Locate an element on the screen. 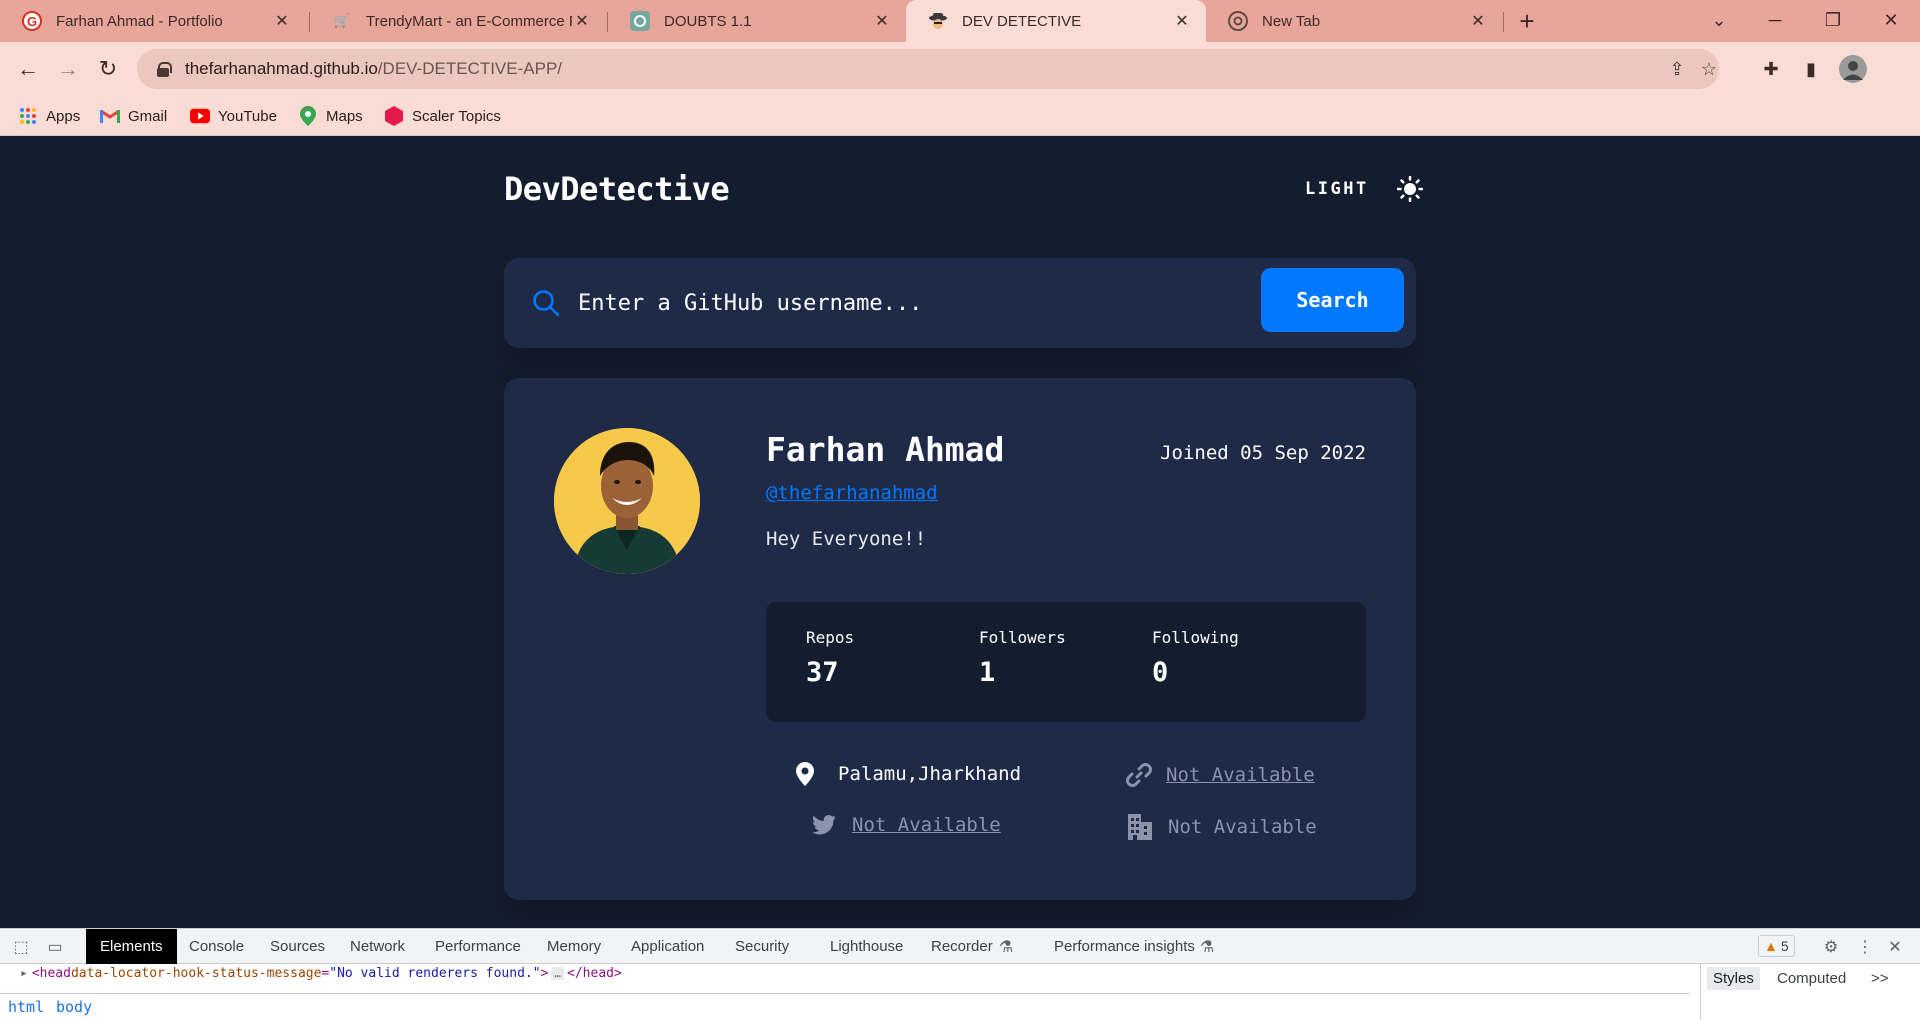  sidebar-tab-computed: Computed is located at coordinates (1811, 978).